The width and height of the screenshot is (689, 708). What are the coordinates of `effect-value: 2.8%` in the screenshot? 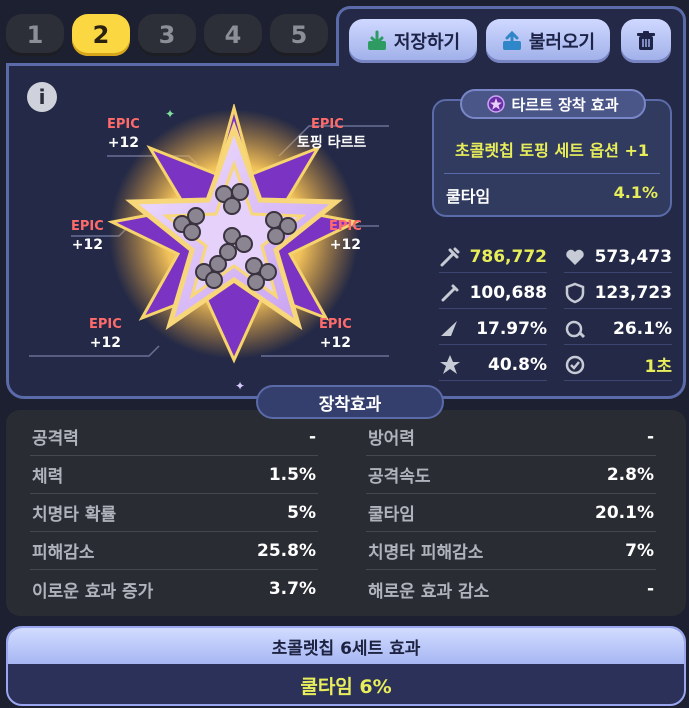 It's located at (630, 474).